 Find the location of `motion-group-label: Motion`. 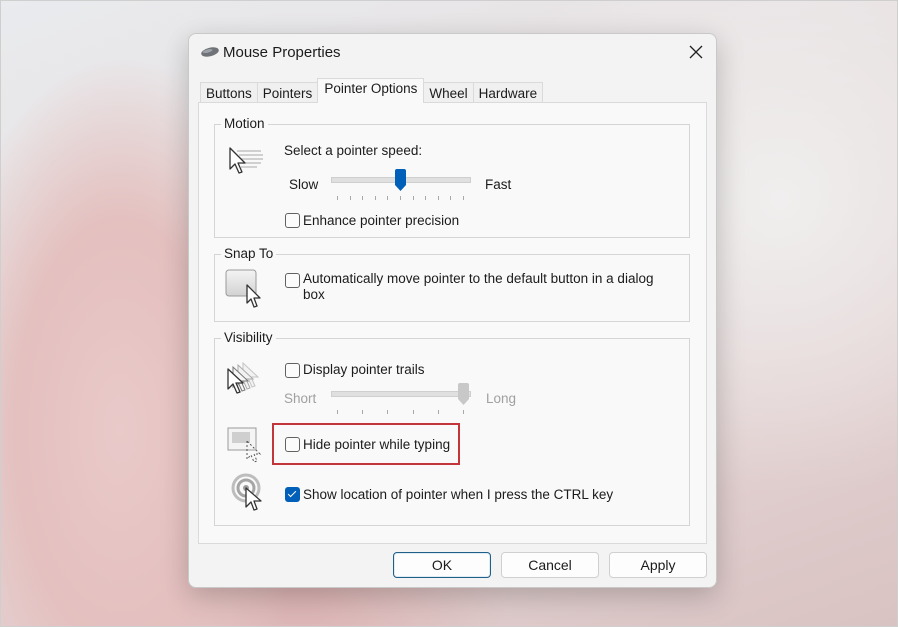

motion-group-label: Motion is located at coordinates (244, 123).